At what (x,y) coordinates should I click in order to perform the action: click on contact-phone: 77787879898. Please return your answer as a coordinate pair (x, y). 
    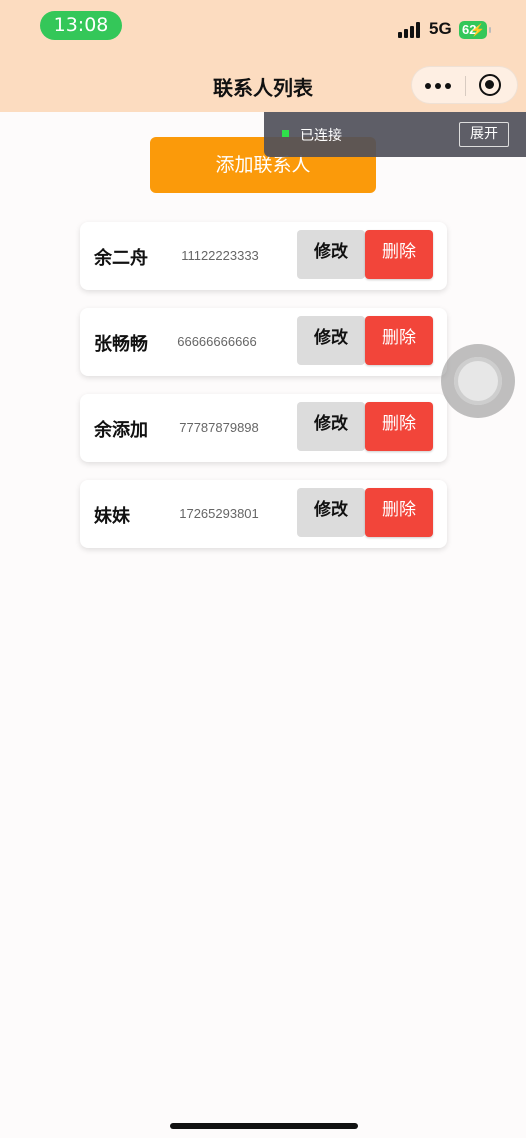
    Looking at the image, I should click on (219, 427).